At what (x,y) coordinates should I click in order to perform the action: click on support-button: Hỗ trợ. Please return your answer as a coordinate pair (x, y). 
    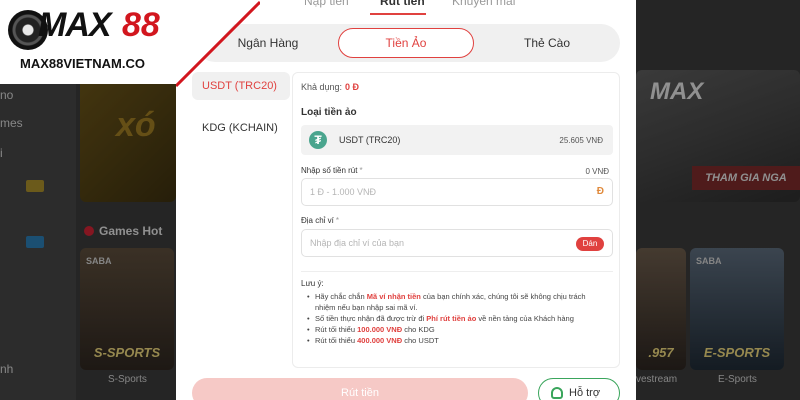
    Looking at the image, I should click on (579, 389).